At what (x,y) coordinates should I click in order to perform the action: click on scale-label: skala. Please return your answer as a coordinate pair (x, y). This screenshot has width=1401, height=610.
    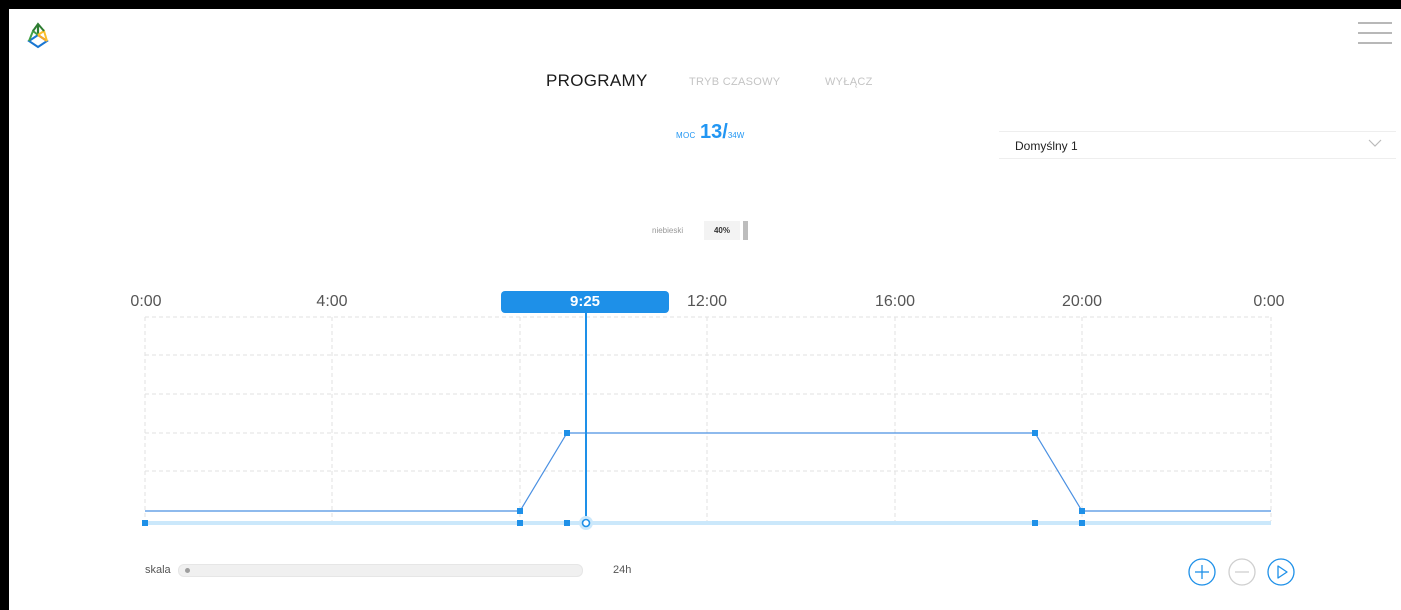
    Looking at the image, I should click on (158, 570).